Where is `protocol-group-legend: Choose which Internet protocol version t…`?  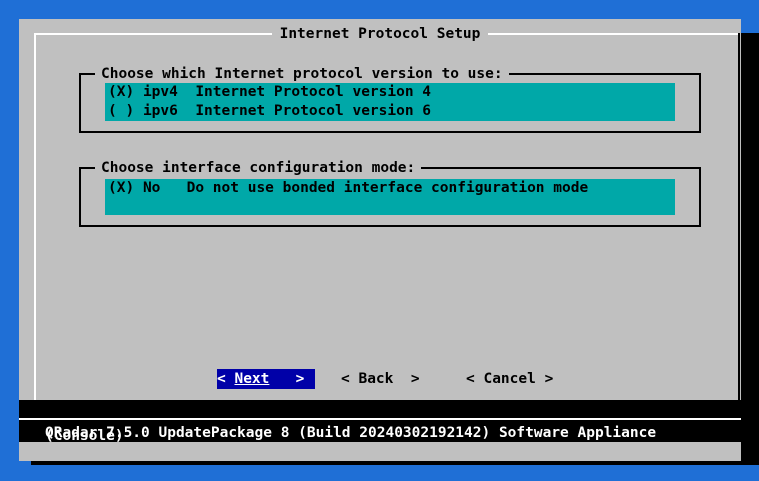 protocol-group-legend: Choose which Internet protocol version t… is located at coordinates (302, 74).